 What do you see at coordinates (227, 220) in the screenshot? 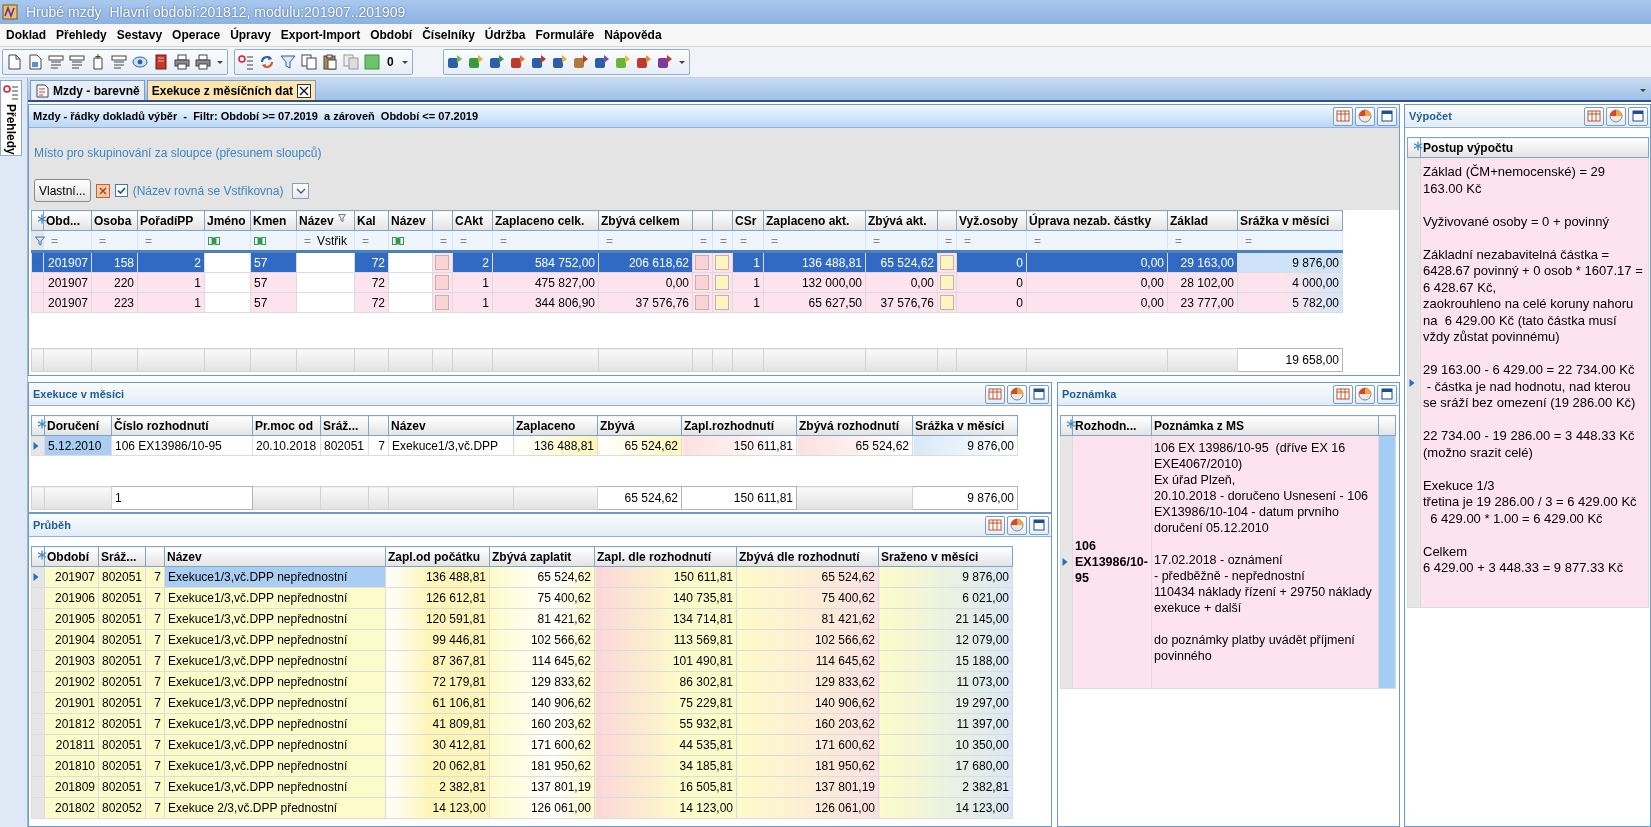
I see `column-header: Jméno` at bounding box center [227, 220].